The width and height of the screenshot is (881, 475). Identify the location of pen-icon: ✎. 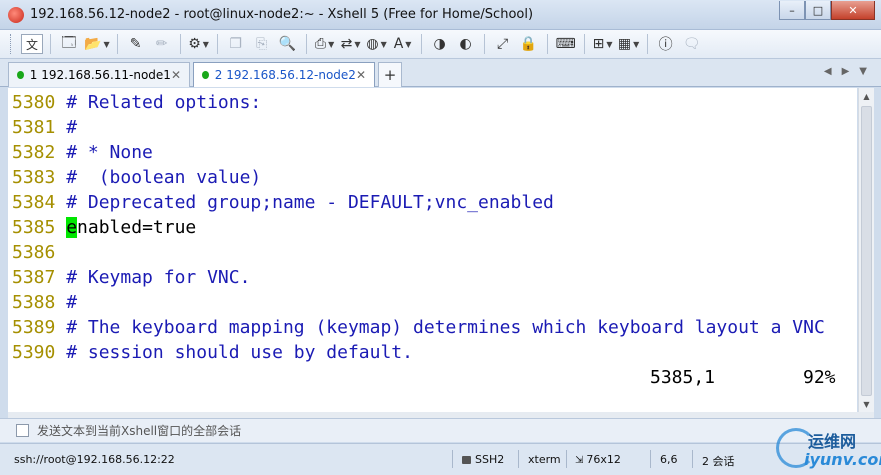
(136, 44).